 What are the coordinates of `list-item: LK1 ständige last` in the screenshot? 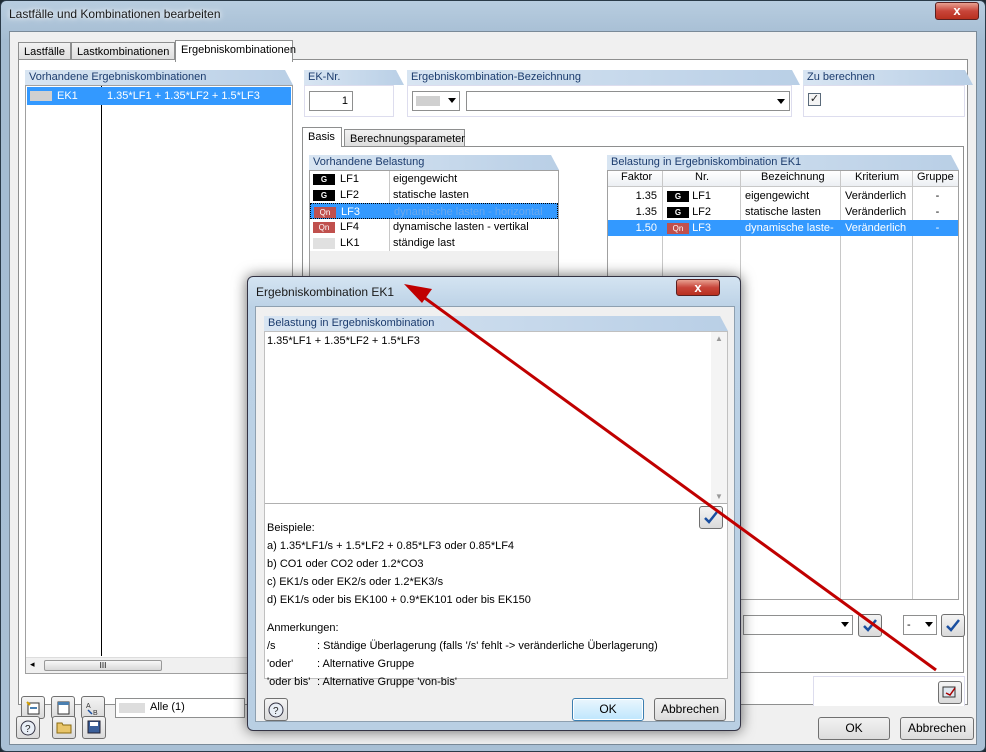 It's located at (434, 243).